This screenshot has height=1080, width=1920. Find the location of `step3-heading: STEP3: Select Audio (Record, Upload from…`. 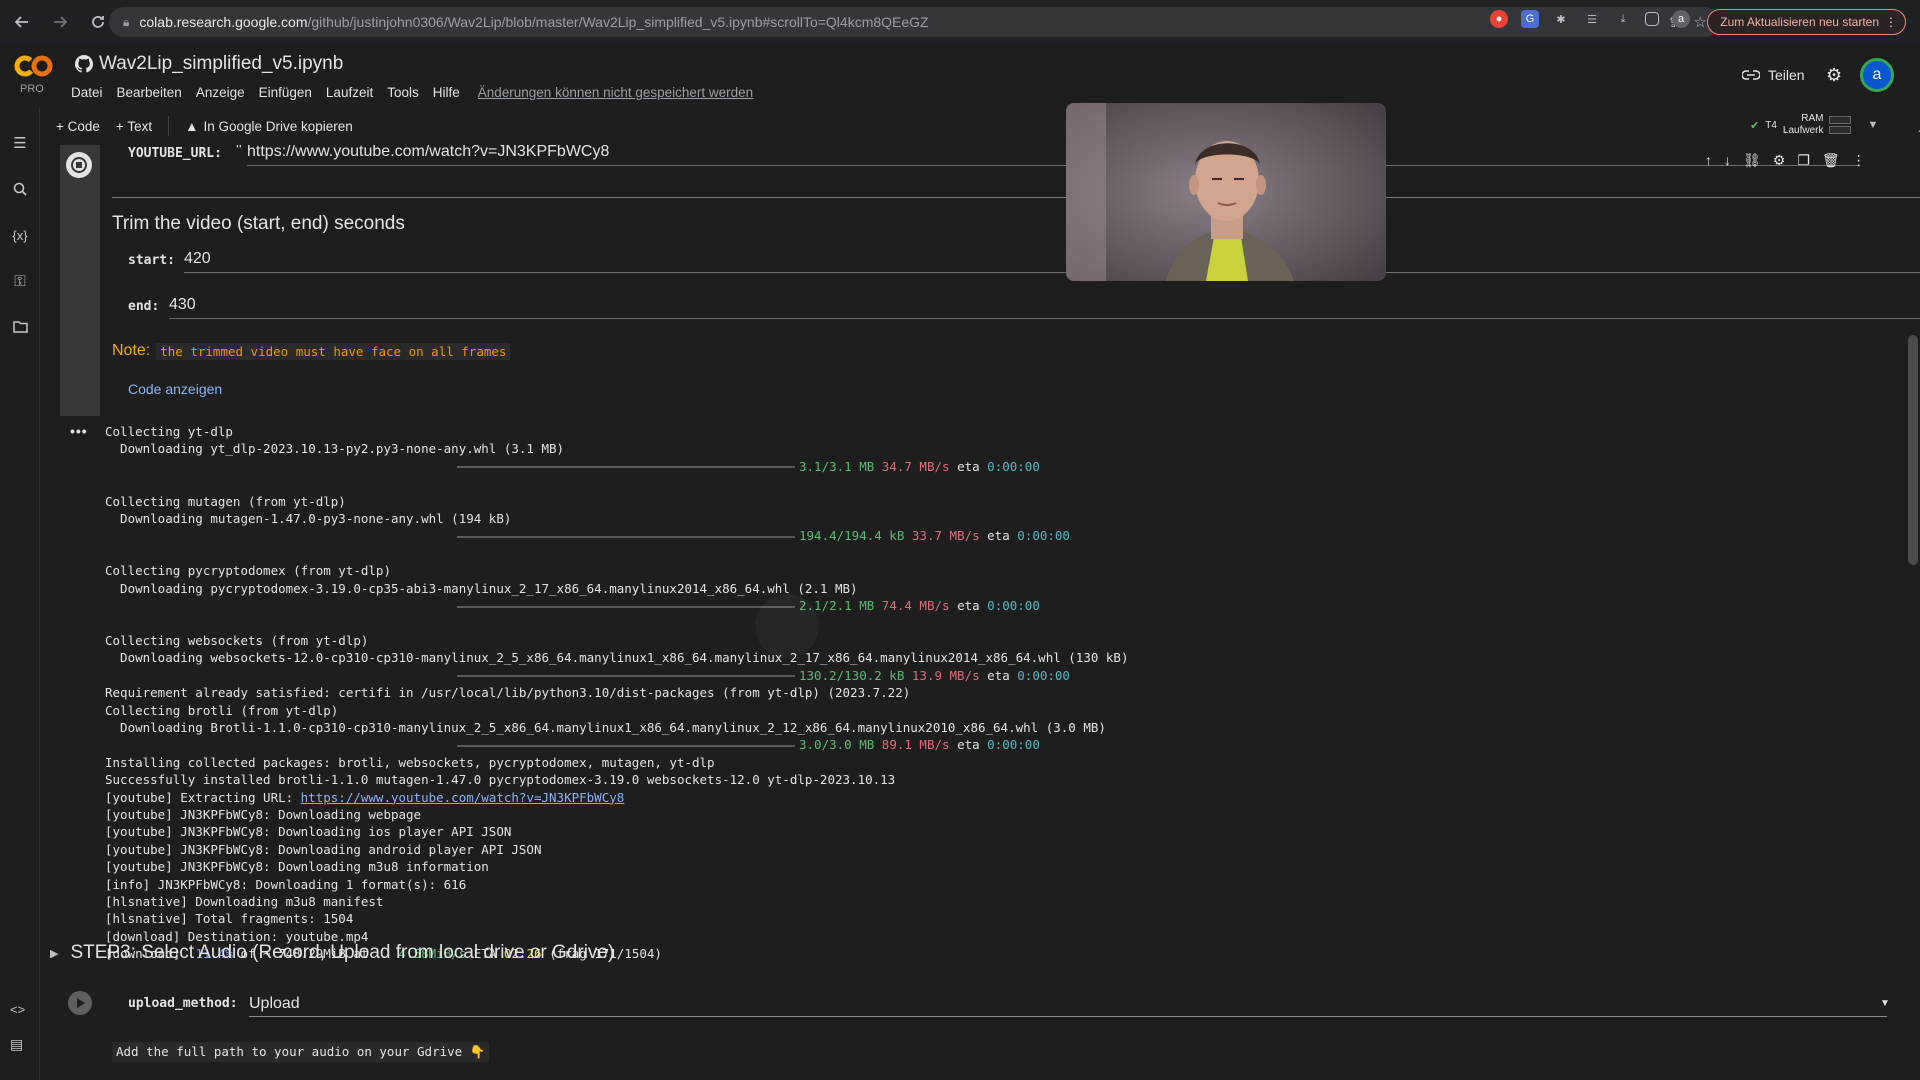

step3-heading: STEP3: Select Audio (Record, Upload from… is located at coordinates (342, 952).